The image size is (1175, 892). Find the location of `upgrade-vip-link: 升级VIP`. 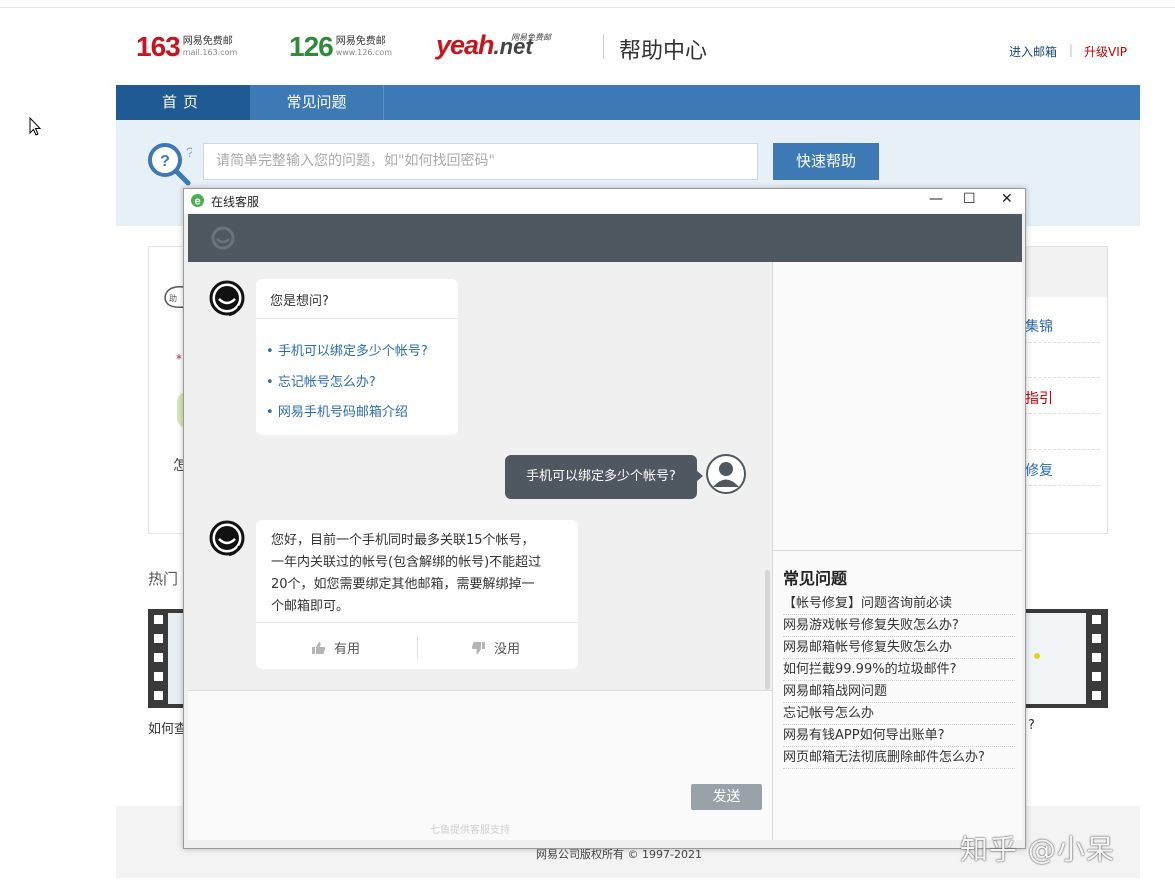

upgrade-vip-link: 升级VIP is located at coordinates (1105, 51).